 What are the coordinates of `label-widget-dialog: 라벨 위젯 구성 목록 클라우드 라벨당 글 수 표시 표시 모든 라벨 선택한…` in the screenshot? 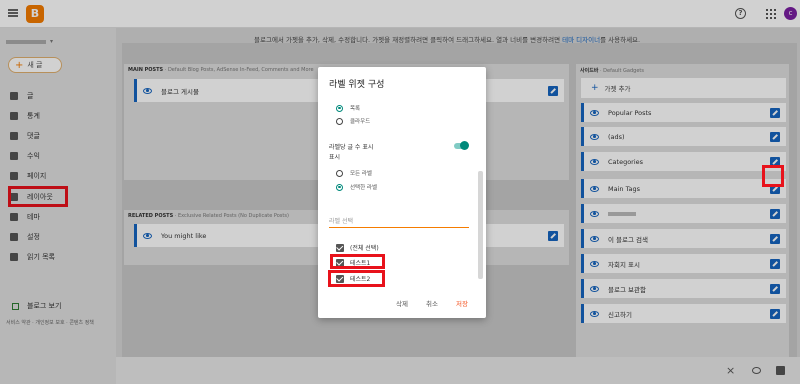 It's located at (402, 192).